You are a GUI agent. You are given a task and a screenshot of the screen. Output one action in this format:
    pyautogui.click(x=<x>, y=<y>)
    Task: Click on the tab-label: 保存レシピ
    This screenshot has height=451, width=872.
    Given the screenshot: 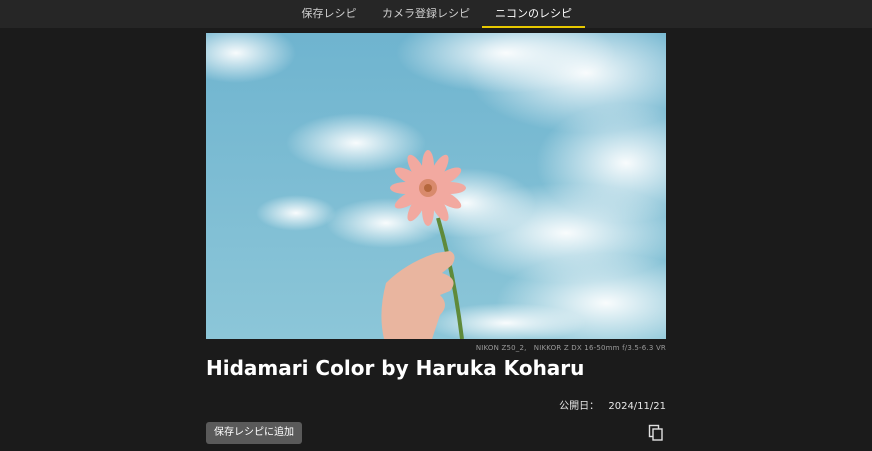 What is the action you would take?
    pyautogui.click(x=329, y=13)
    